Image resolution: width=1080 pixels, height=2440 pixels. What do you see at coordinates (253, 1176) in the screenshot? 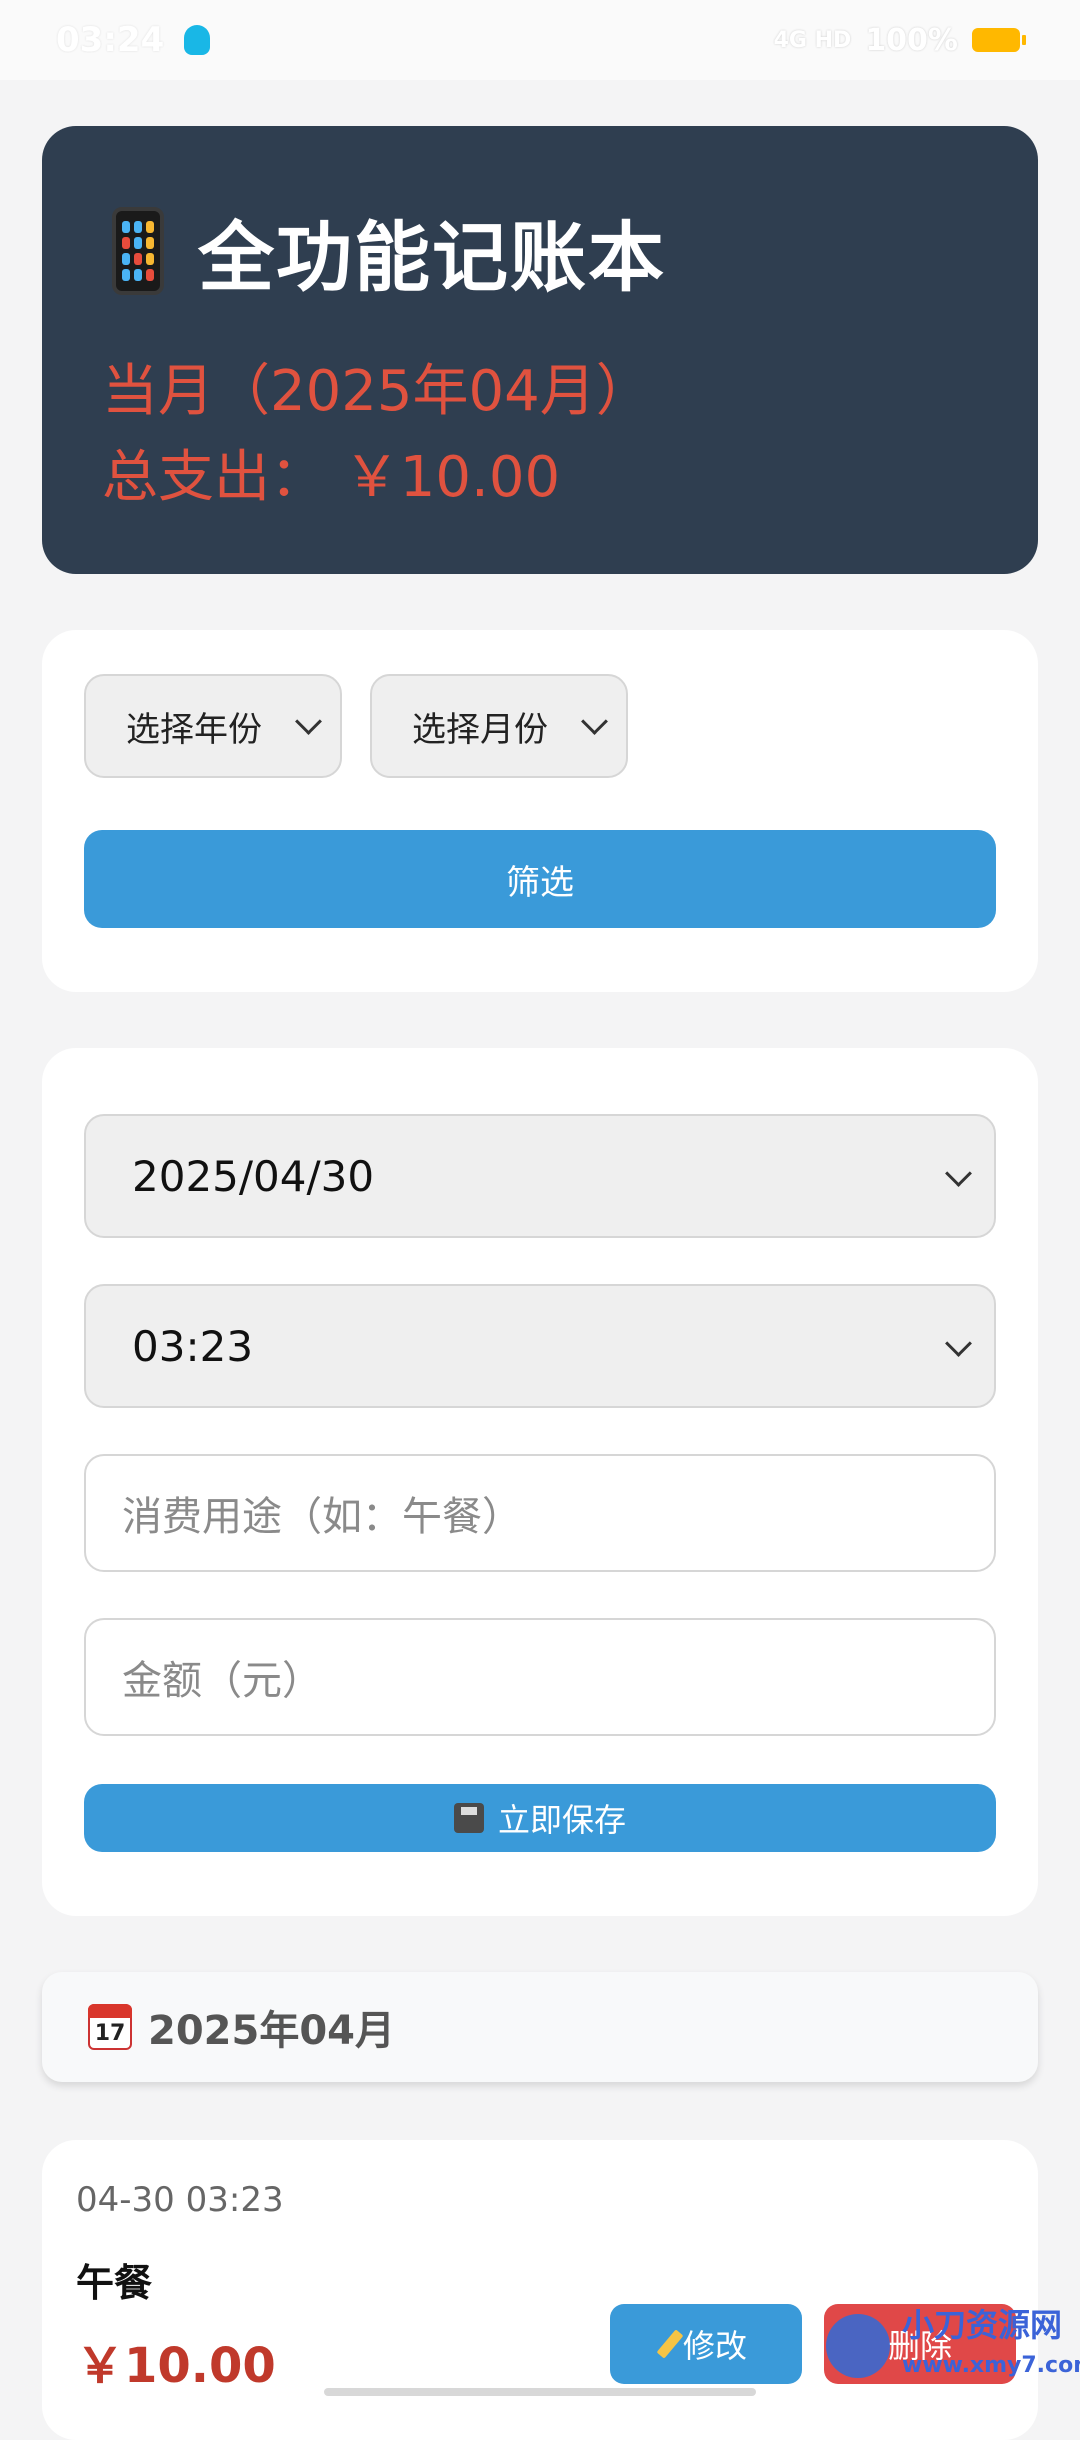
I see `date-value: 2025/04/30` at bounding box center [253, 1176].